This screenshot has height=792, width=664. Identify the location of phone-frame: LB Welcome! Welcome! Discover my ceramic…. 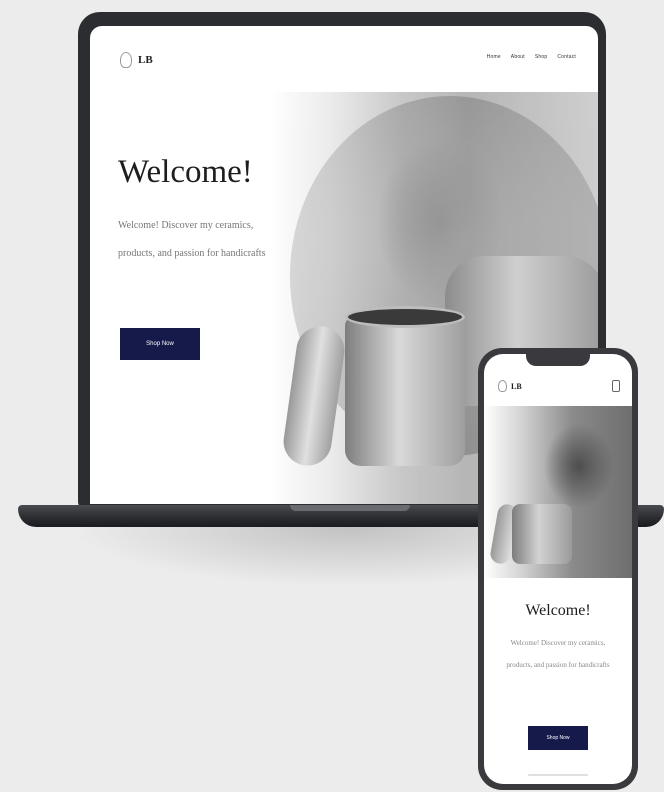
(558, 569).